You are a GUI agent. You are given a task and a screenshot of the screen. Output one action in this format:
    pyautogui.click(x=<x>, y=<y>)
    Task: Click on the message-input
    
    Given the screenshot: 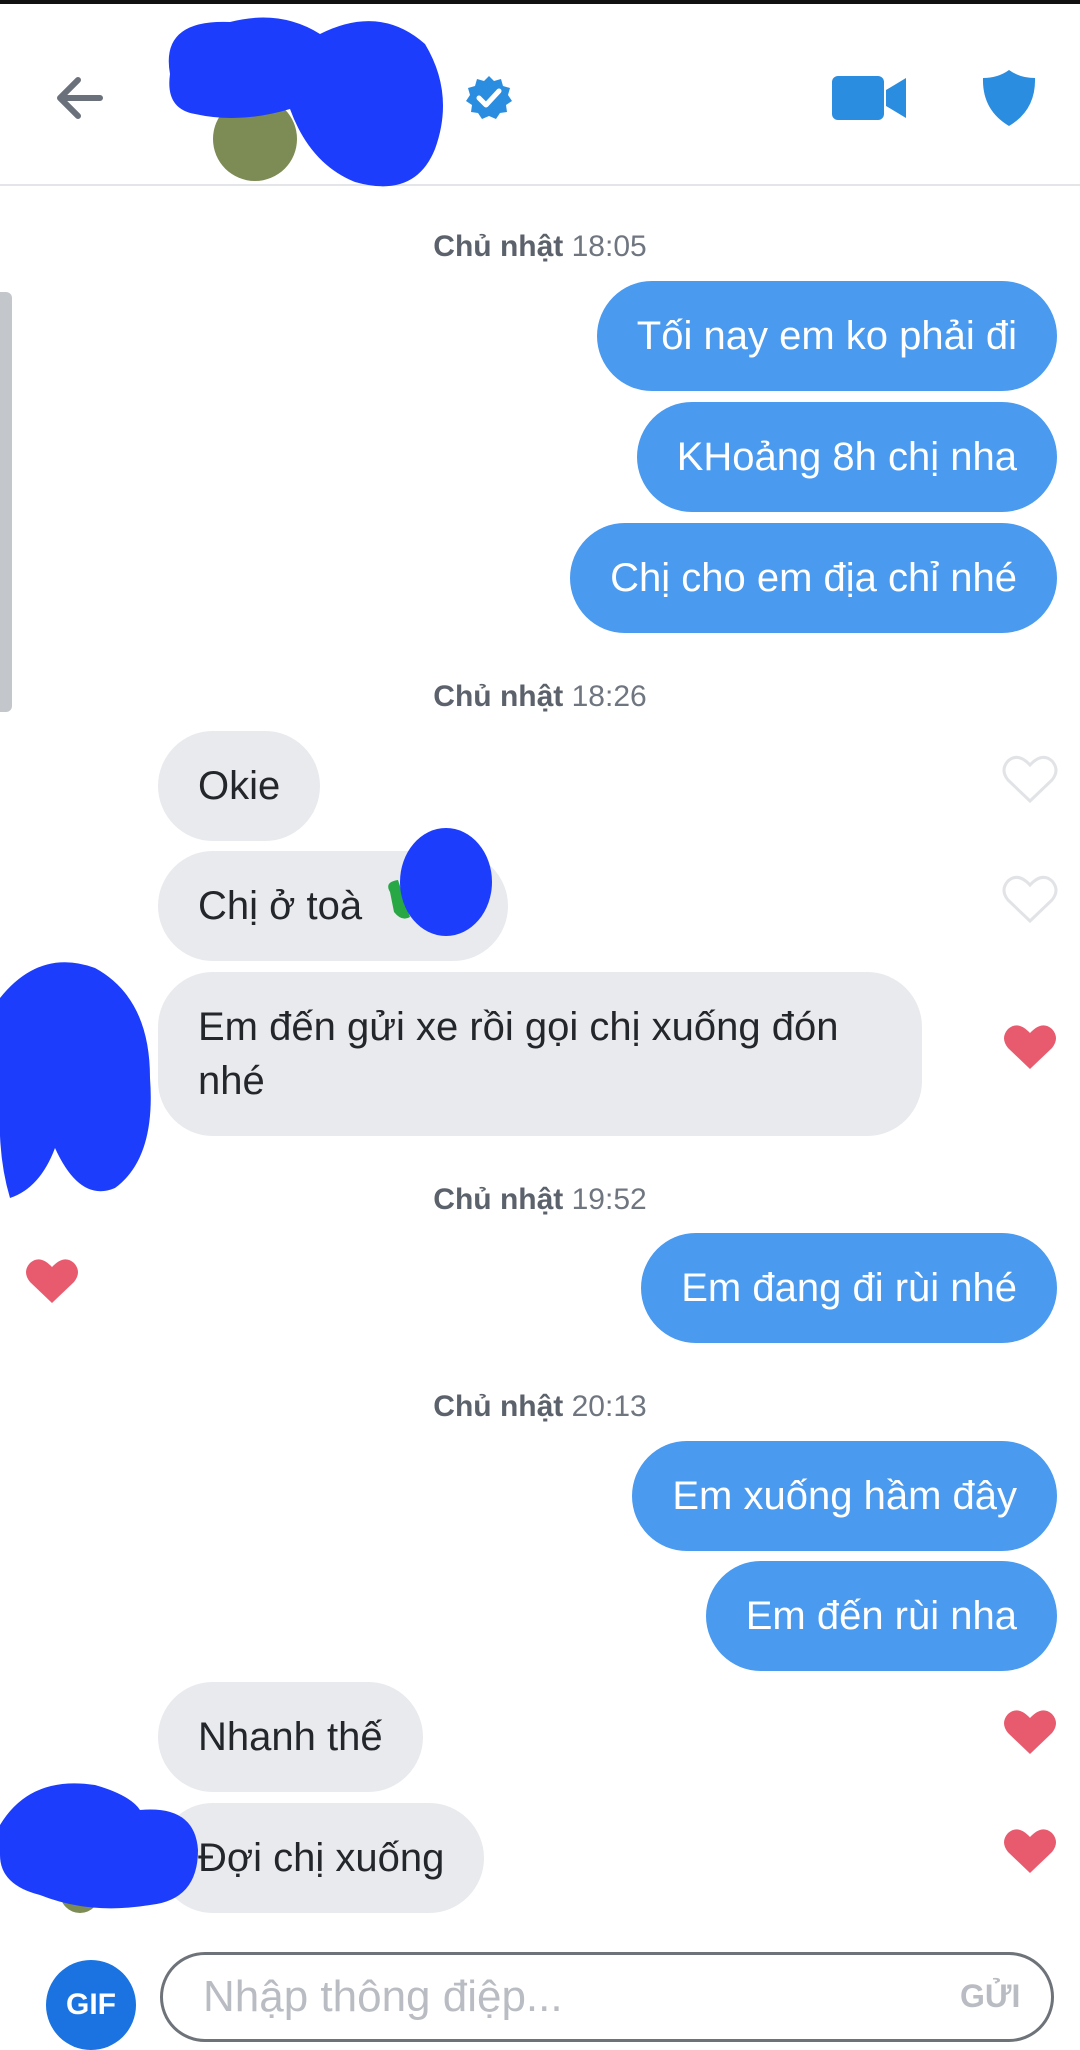 What is the action you would take?
    pyautogui.click(x=607, y=1997)
    